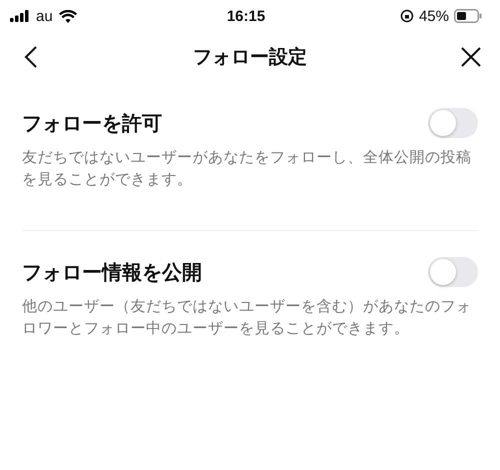 This screenshot has height=470, width=500. I want to click on setting-description: 他のユーザー（友だちではないユーザーを含む）があなたのフォロワーとフォロー中のユーザーを見ることができます。, so click(247, 317).